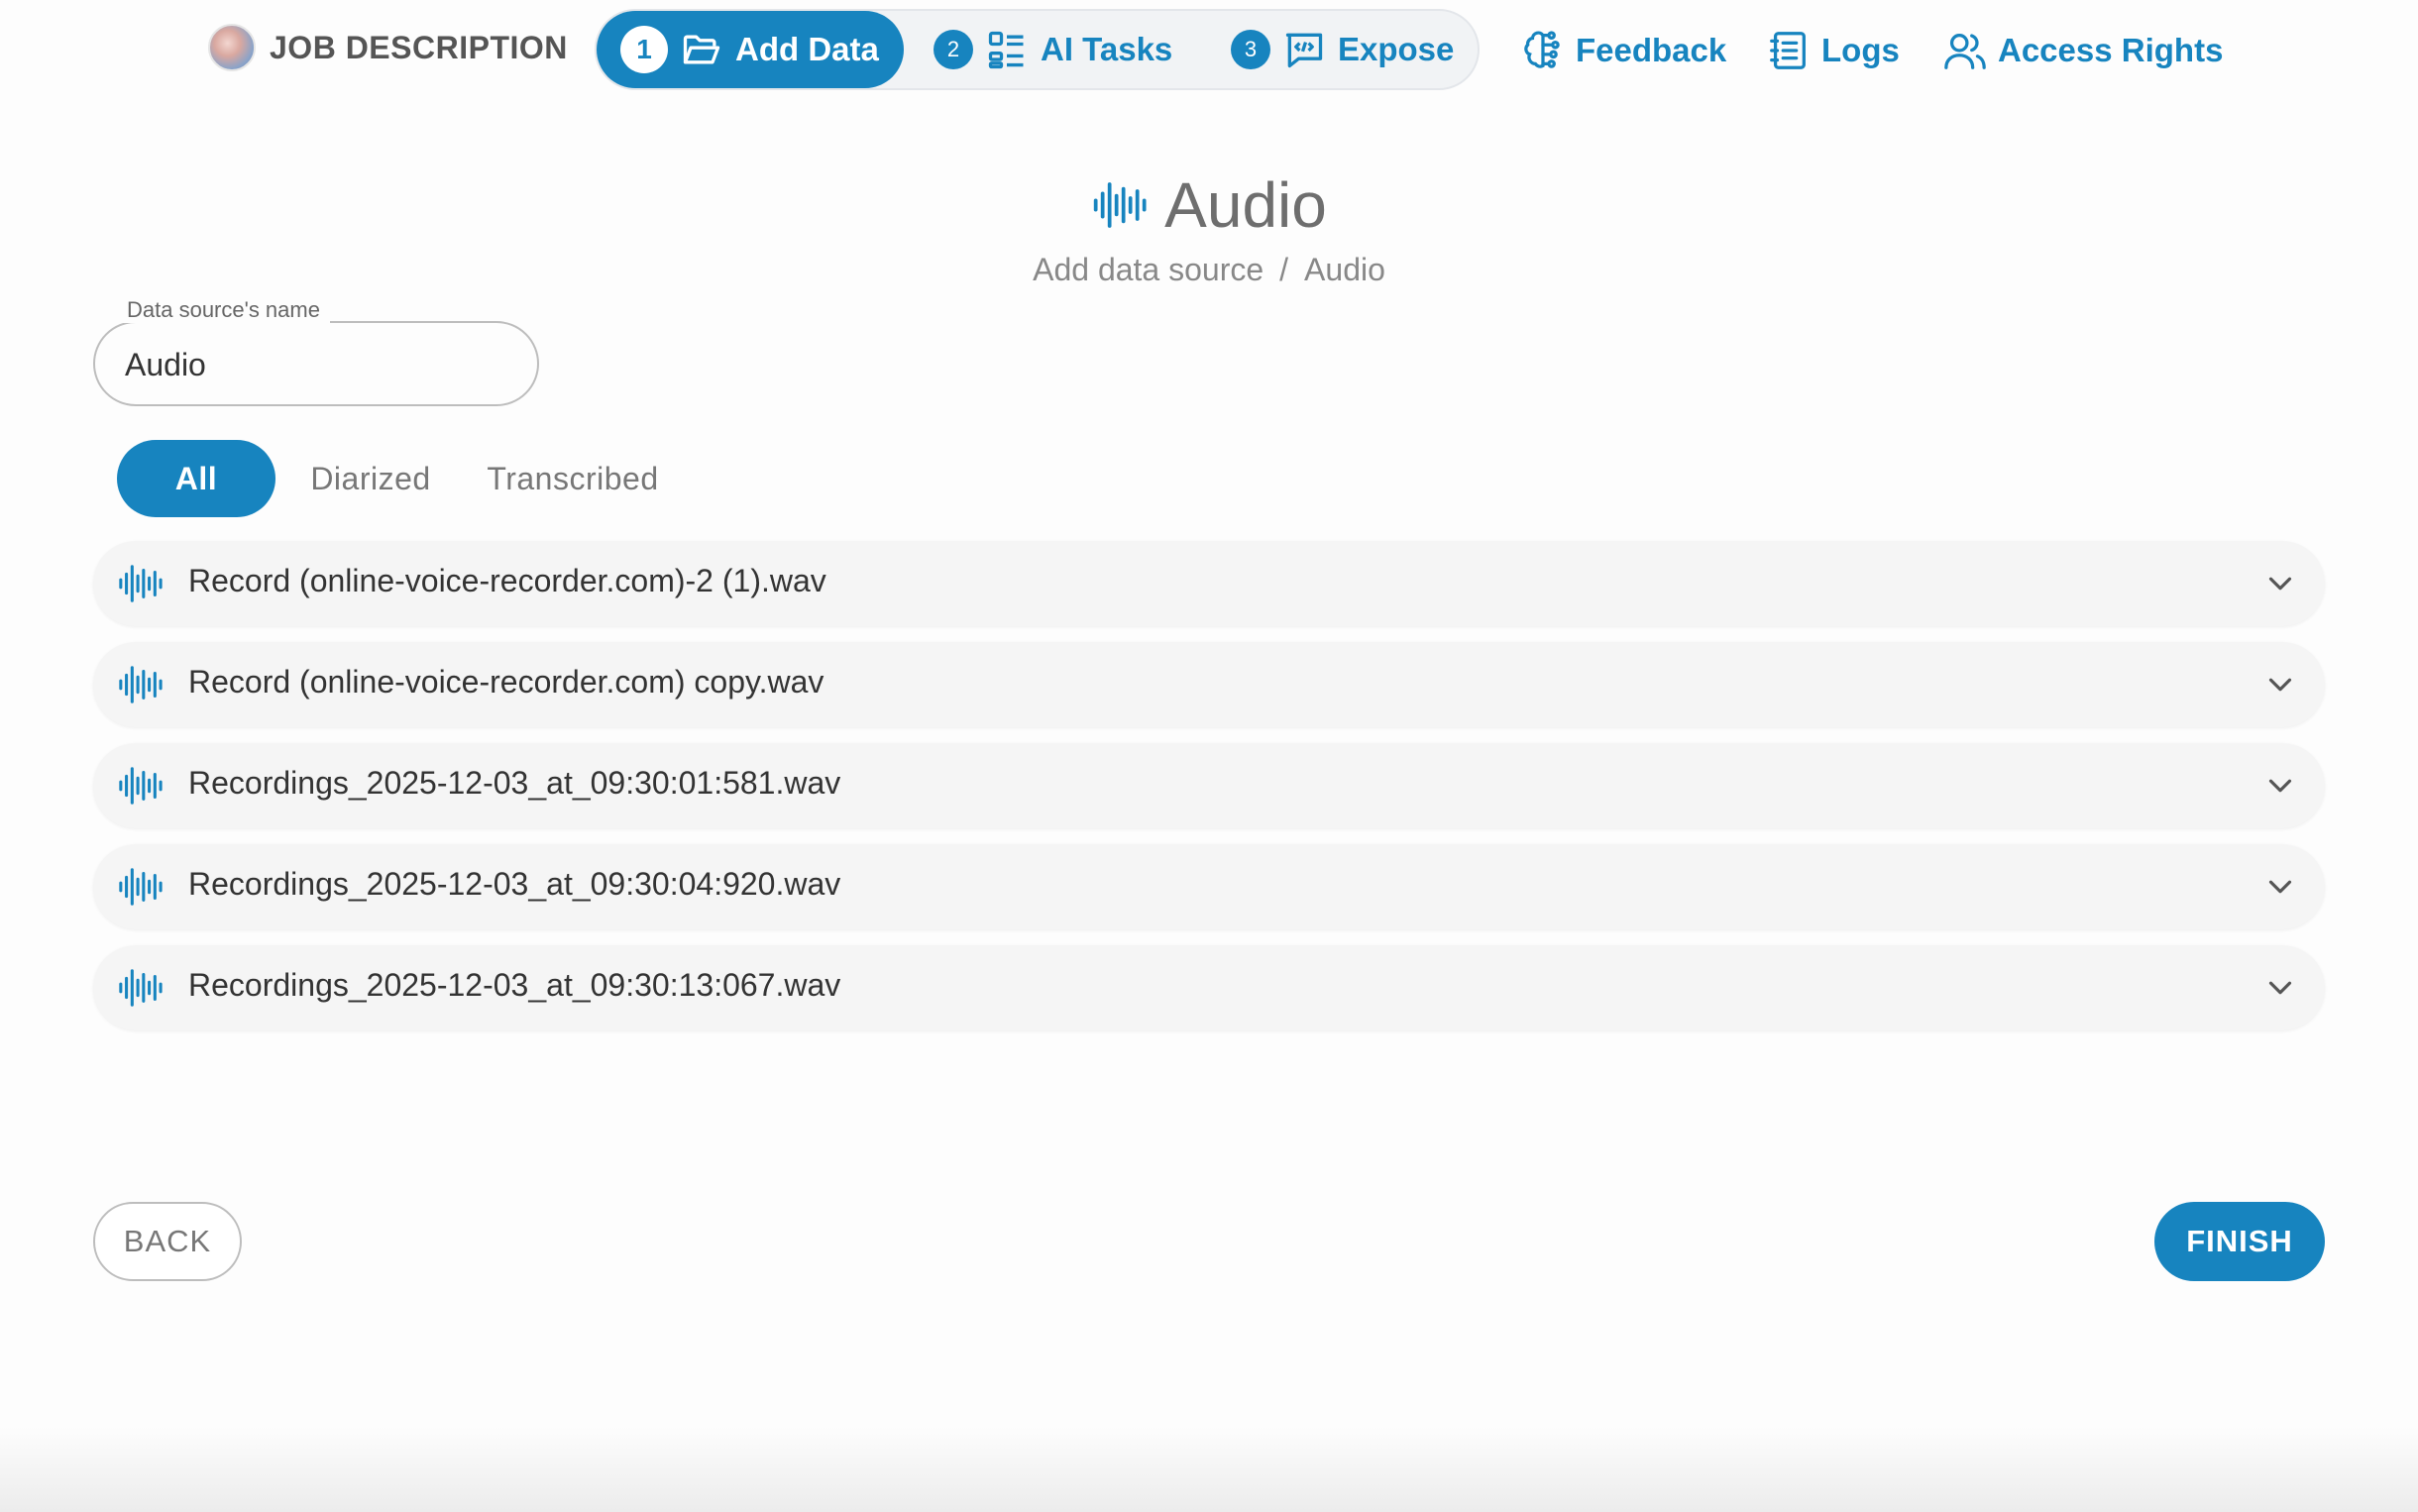 This screenshot has height=1512, width=2418. I want to click on feedback-link: Feedback, so click(1623, 51).